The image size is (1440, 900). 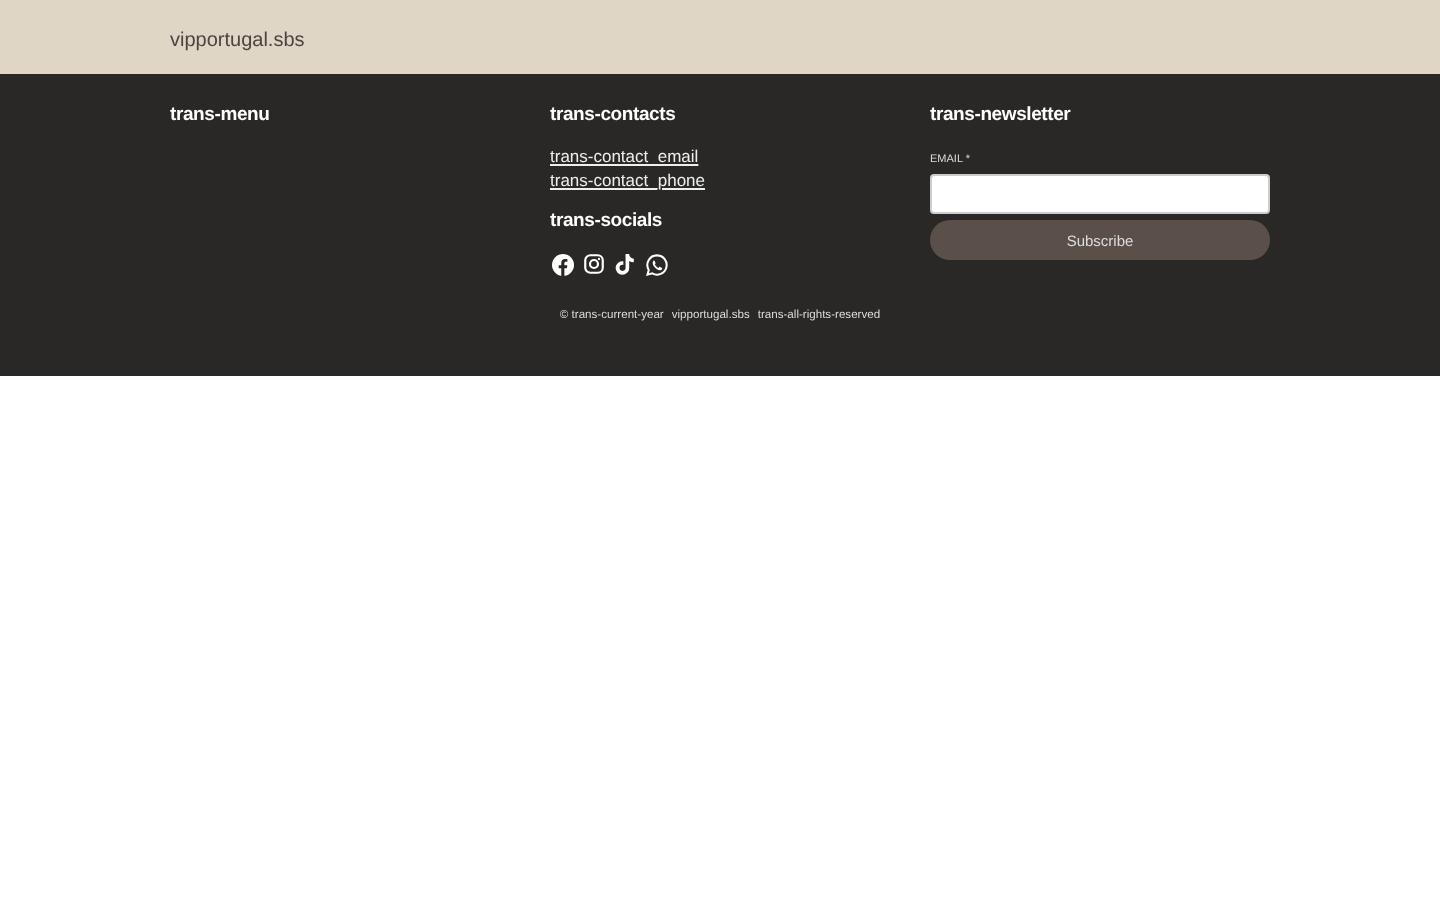 I want to click on site-name: vipportugal.sbs, so click(x=237, y=40).